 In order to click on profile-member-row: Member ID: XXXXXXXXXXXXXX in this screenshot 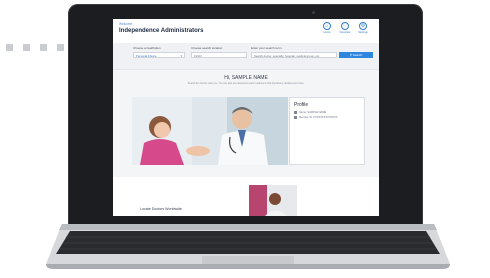, I will do `click(316, 117)`.